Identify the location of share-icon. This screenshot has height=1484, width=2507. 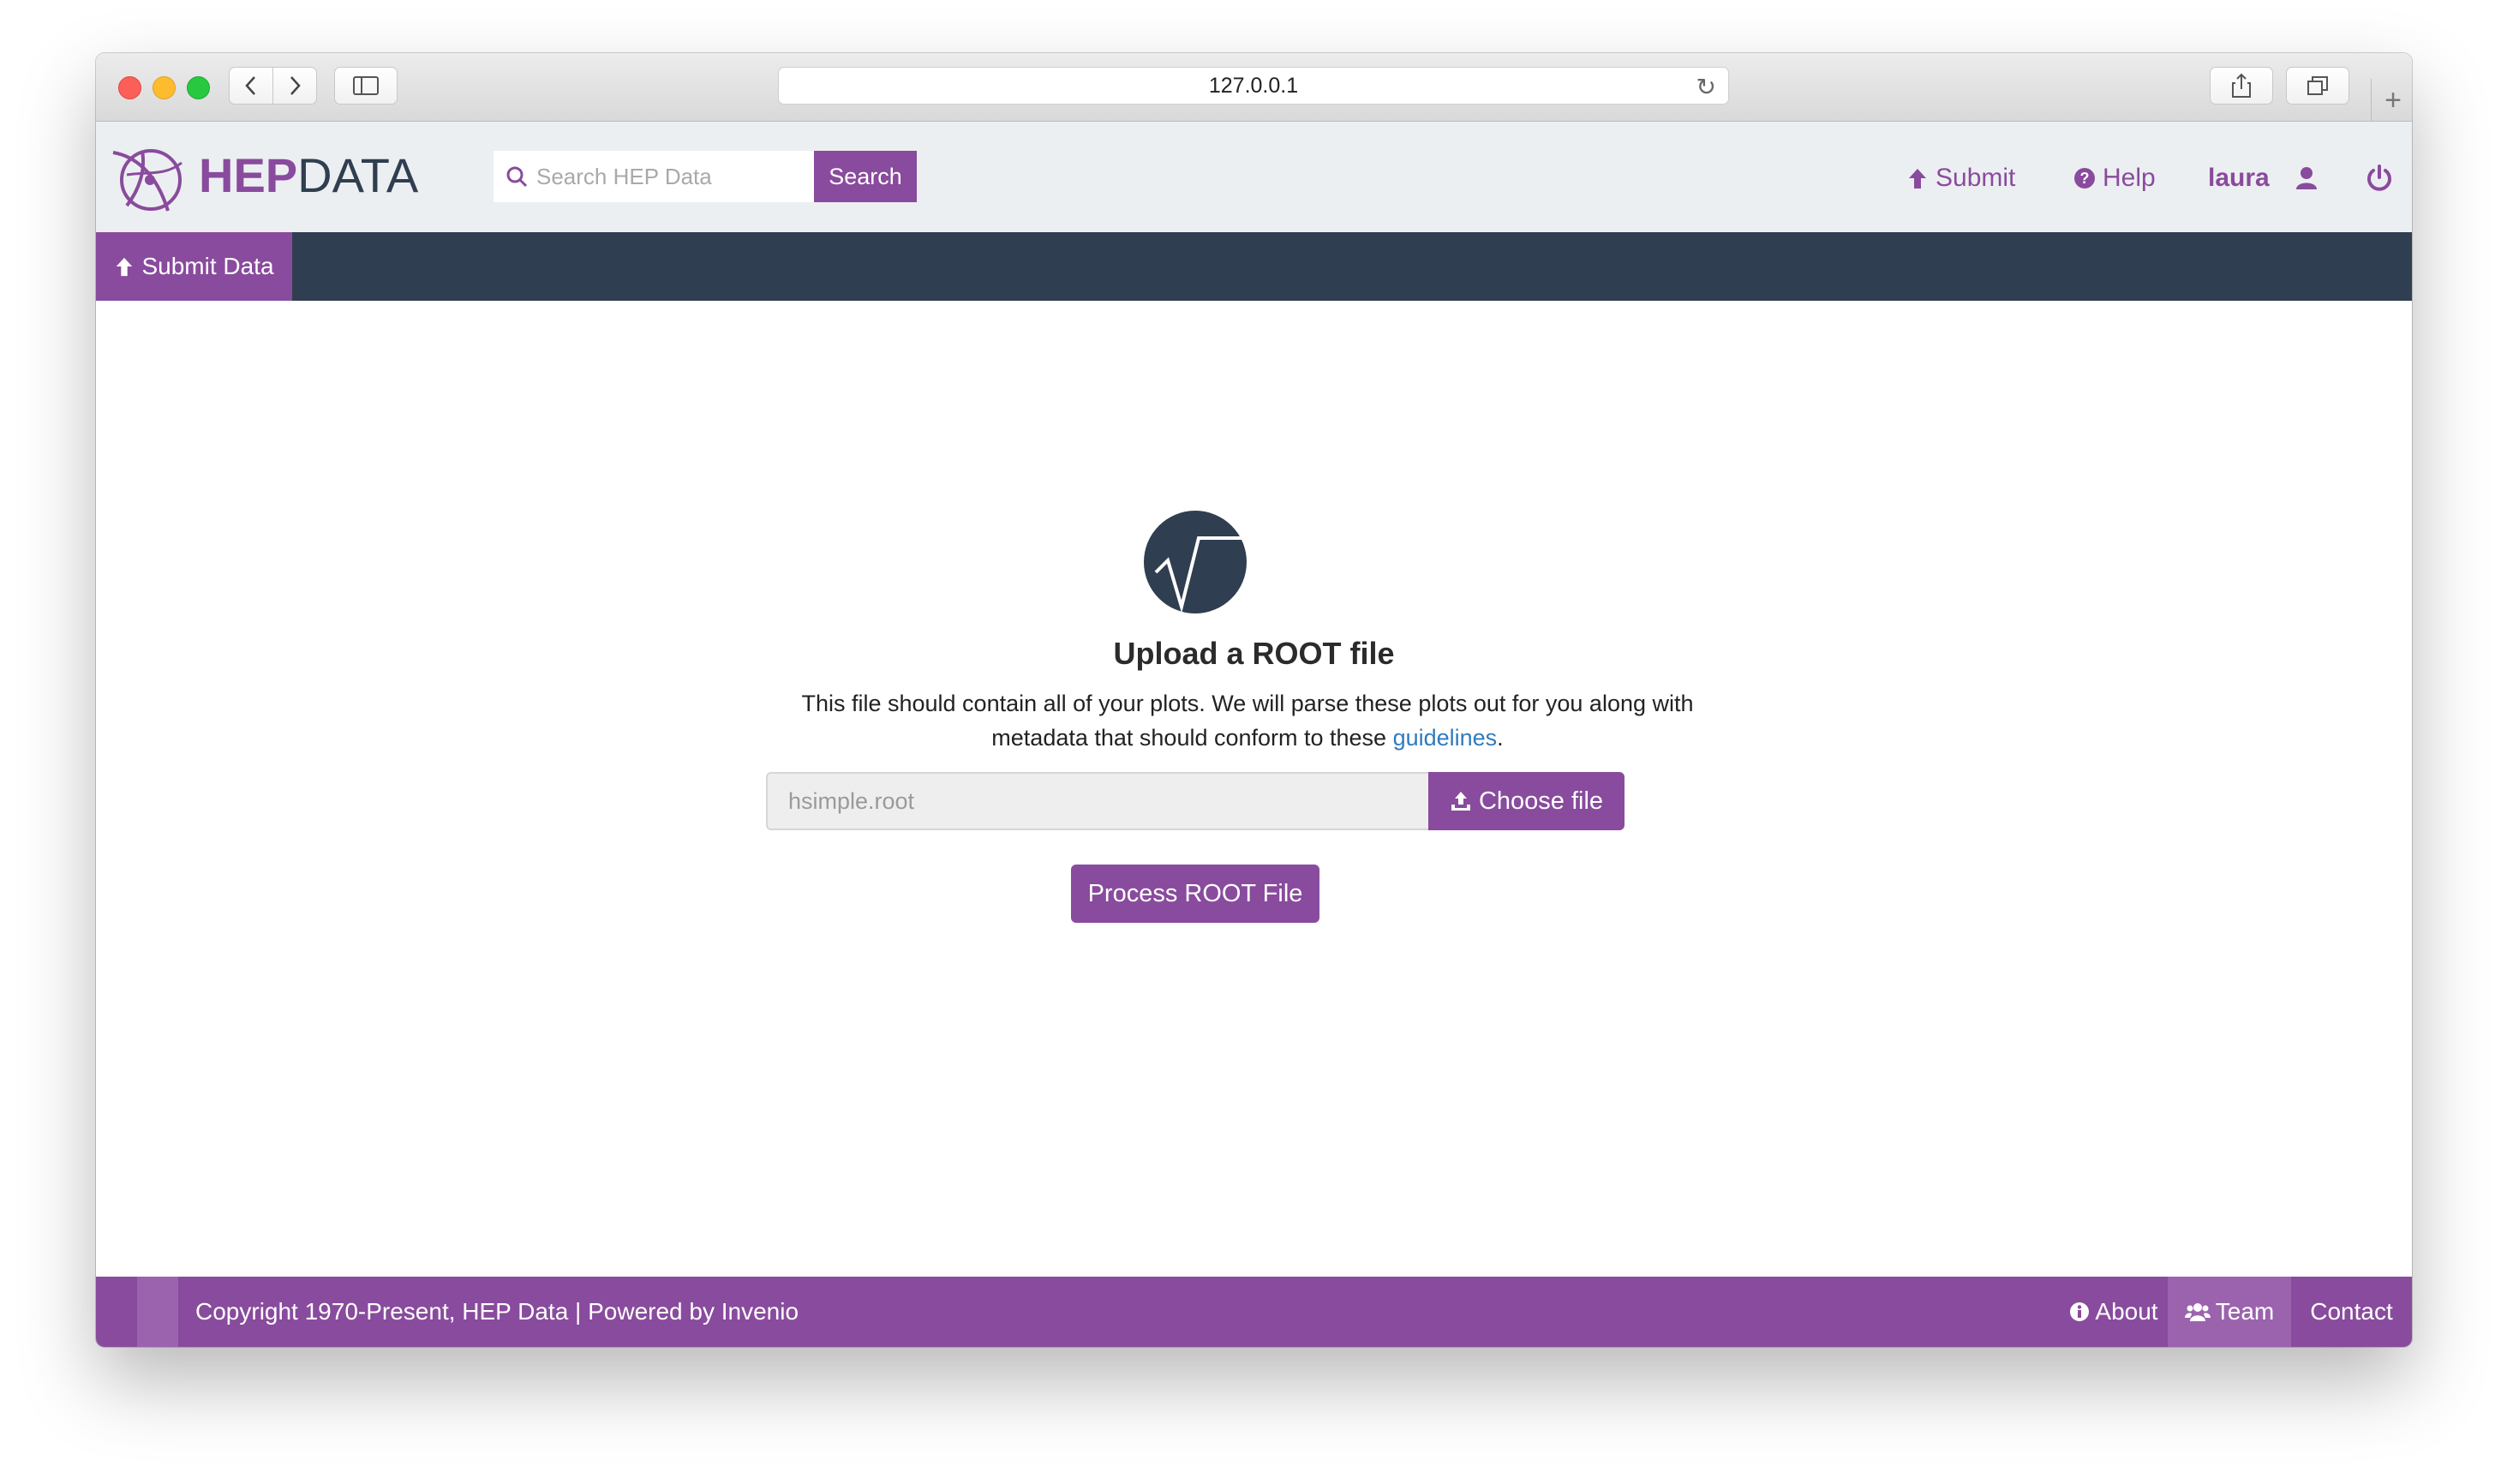
(2241, 85).